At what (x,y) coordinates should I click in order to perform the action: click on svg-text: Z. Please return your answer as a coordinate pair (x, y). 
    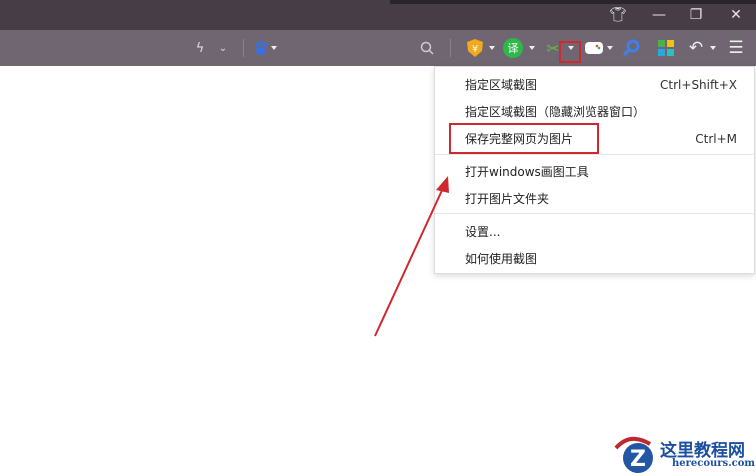
    Looking at the image, I should click on (638, 459).